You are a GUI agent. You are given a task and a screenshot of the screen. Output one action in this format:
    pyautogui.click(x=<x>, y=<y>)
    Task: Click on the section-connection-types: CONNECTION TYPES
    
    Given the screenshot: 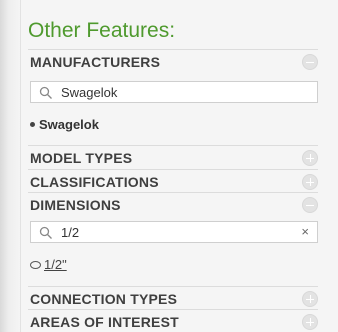 What is the action you would take?
    pyautogui.click(x=173, y=298)
    